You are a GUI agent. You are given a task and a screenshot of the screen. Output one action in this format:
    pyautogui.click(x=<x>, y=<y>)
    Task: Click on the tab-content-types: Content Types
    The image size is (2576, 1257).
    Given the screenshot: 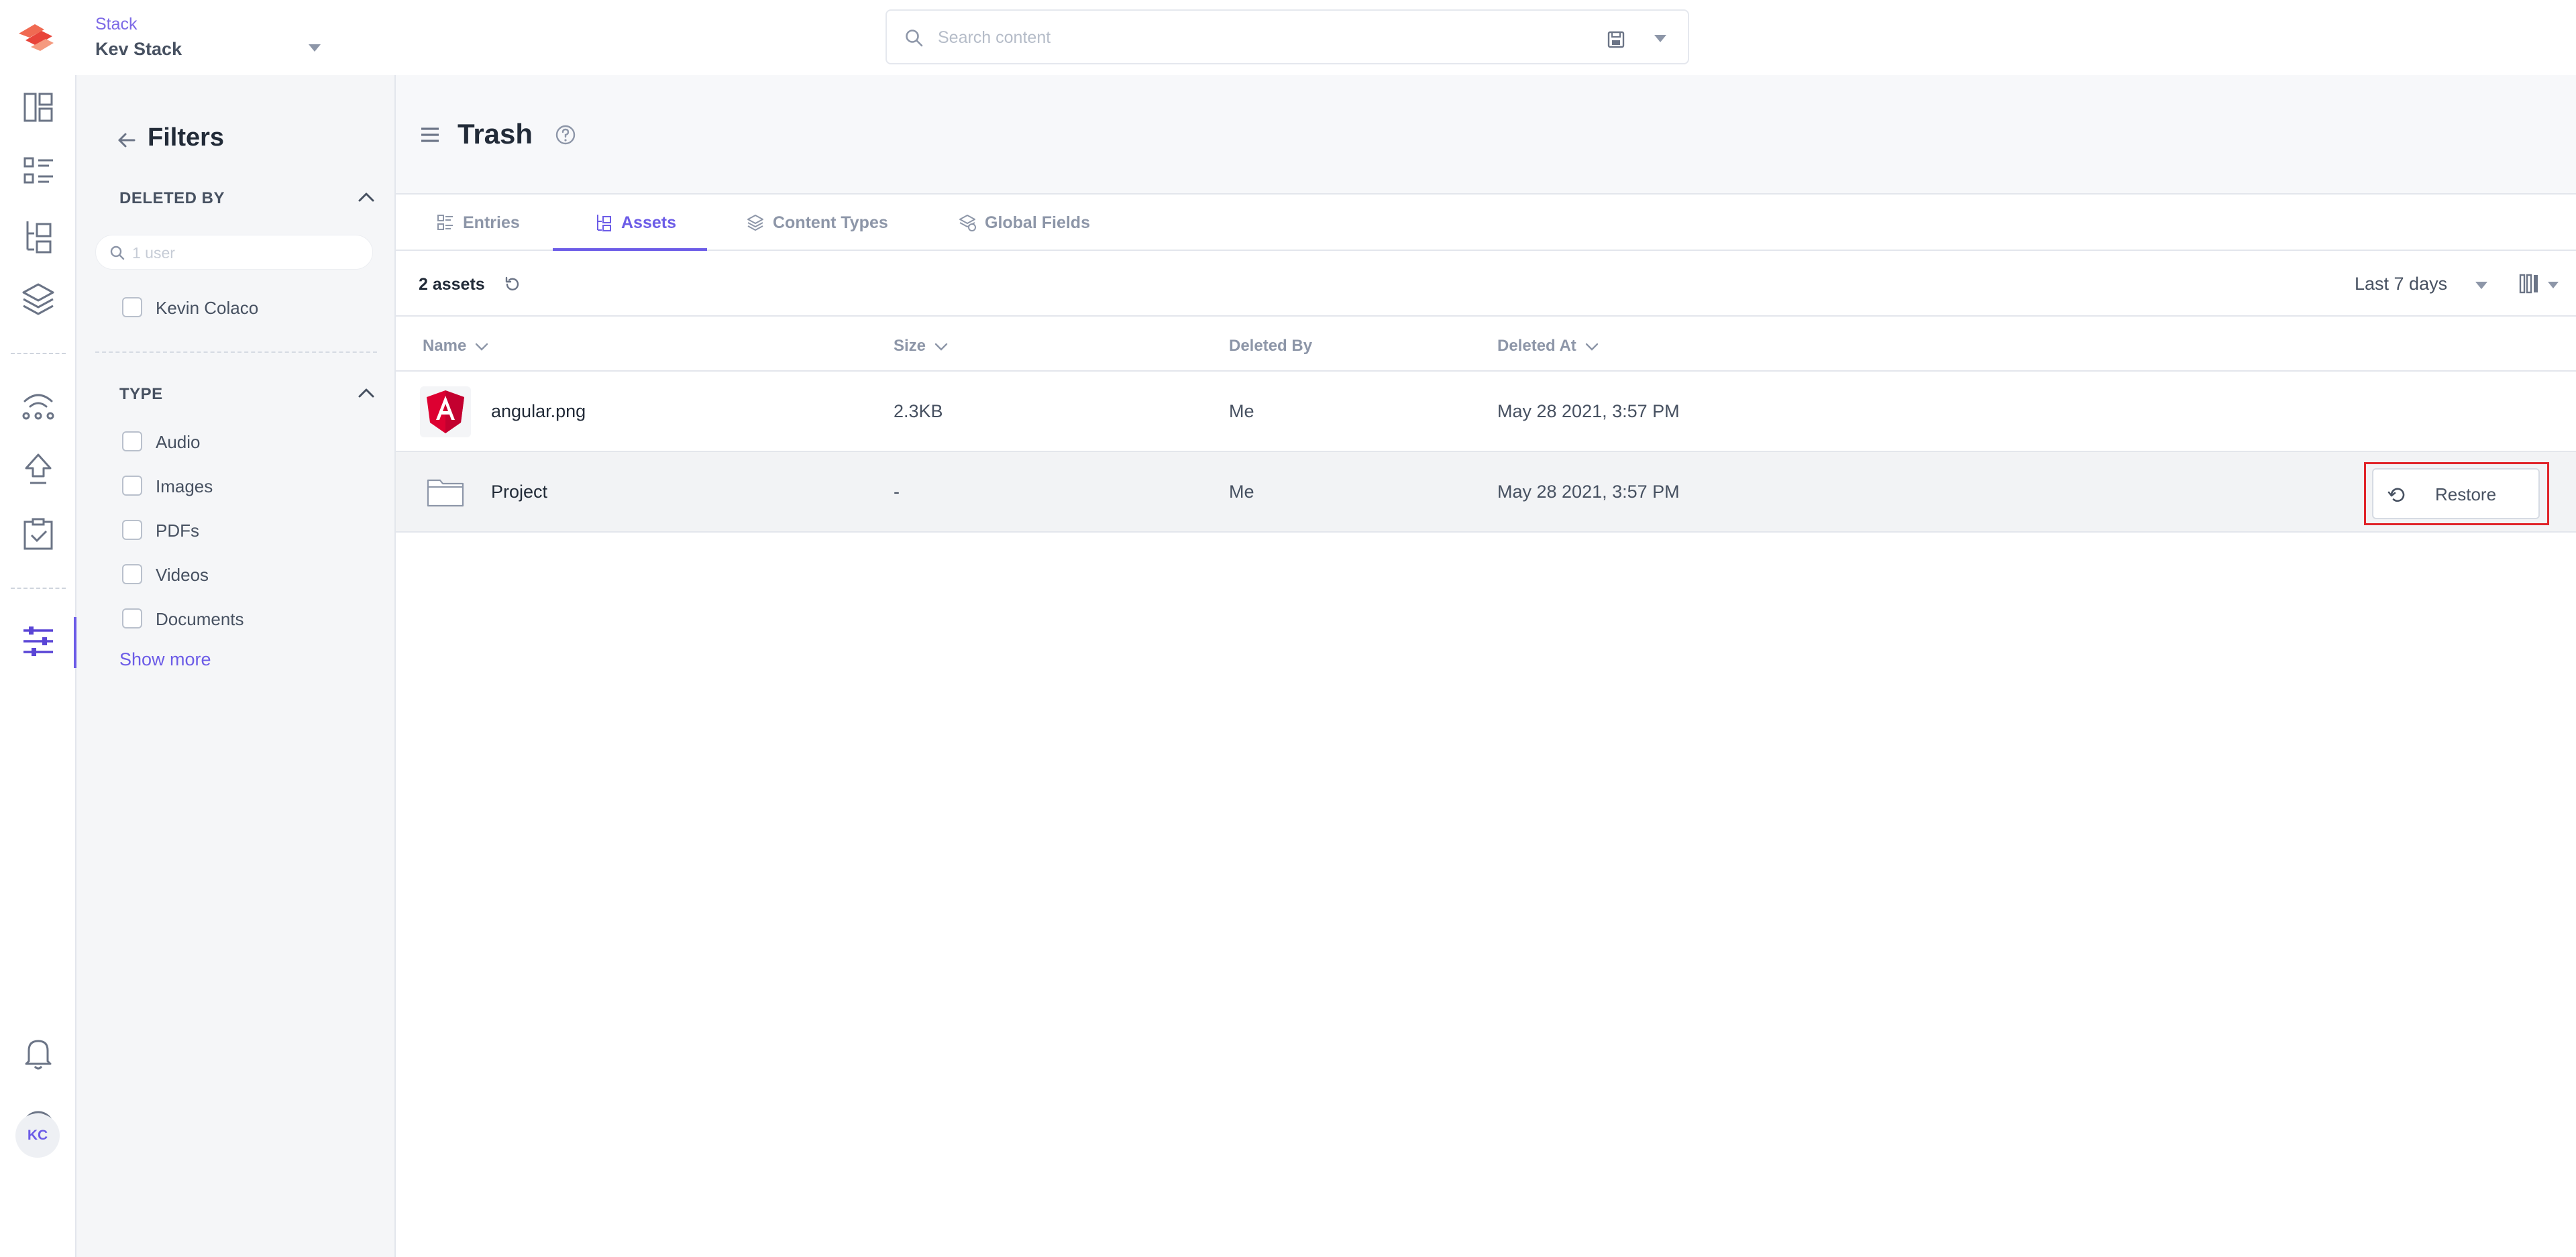 What is the action you would take?
    pyautogui.click(x=826, y=223)
    